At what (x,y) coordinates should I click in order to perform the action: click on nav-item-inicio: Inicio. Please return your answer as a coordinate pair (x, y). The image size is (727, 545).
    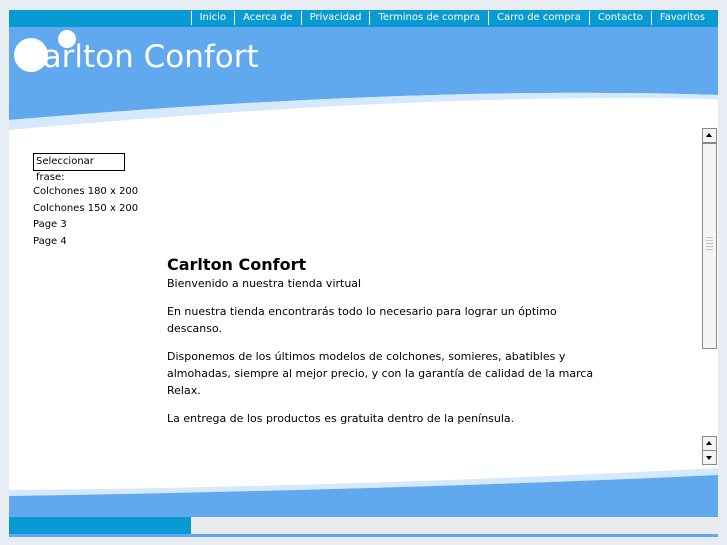
    Looking at the image, I should click on (212, 18).